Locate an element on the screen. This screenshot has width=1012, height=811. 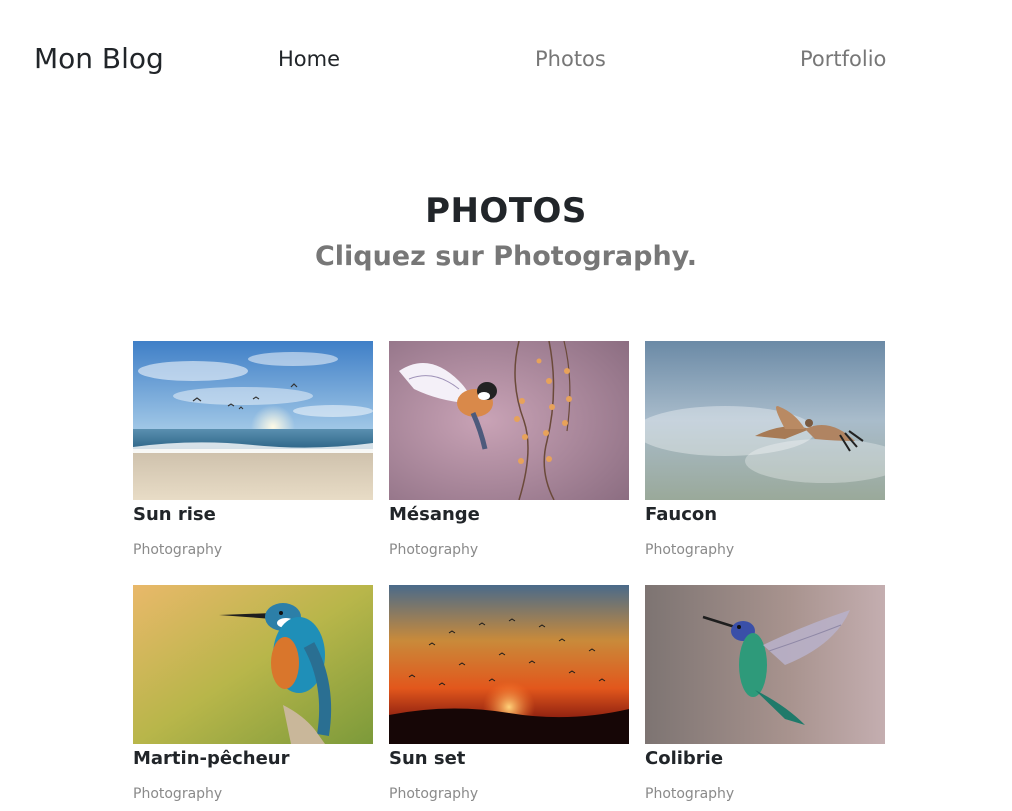
card-title: Mésange is located at coordinates (509, 515).